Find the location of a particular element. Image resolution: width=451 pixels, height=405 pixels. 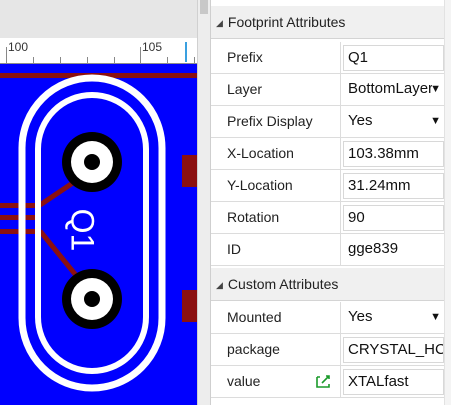

x-location-input: 103.38mm is located at coordinates (393, 154).